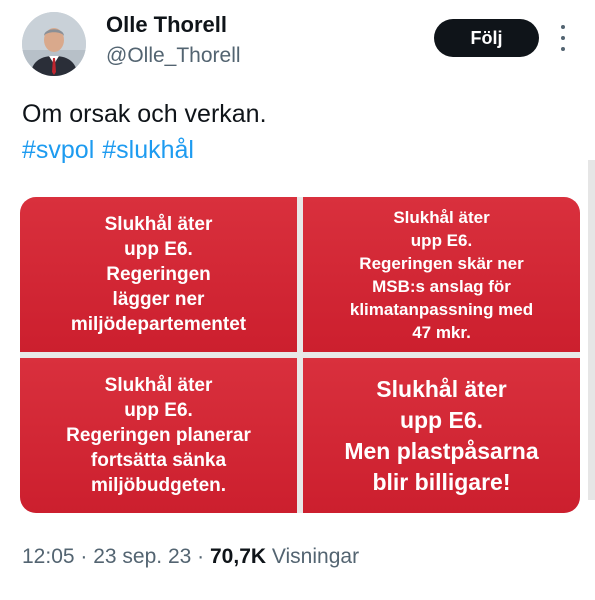  What do you see at coordinates (563, 38) in the screenshot?
I see `more-options-icon` at bounding box center [563, 38].